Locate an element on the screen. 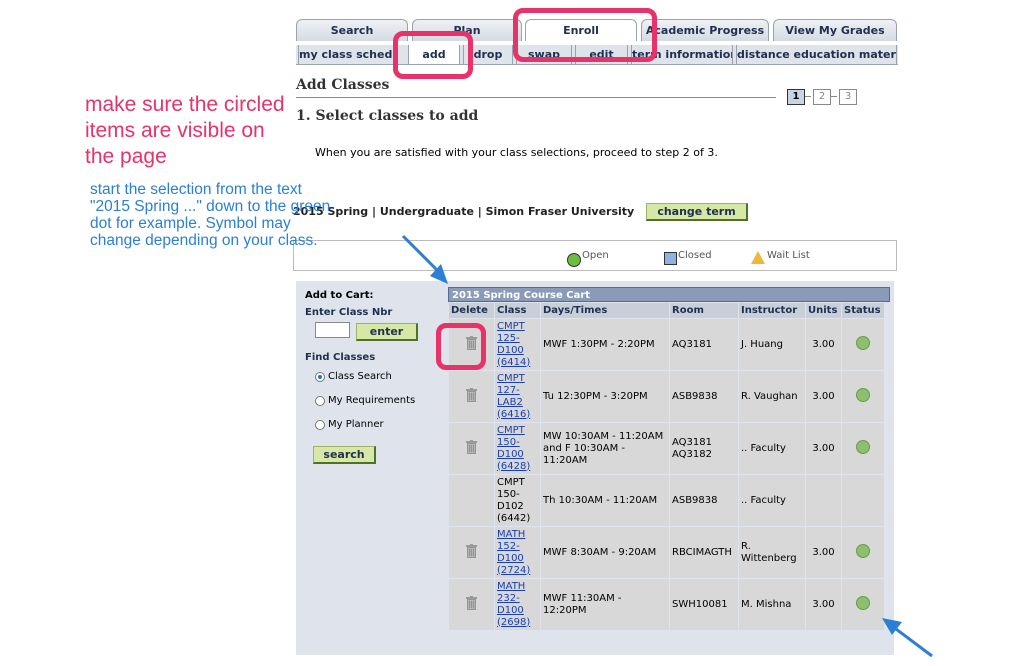 This screenshot has width=1026, height=666. step-3-indicator: 3 is located at coordinates (848, 97).